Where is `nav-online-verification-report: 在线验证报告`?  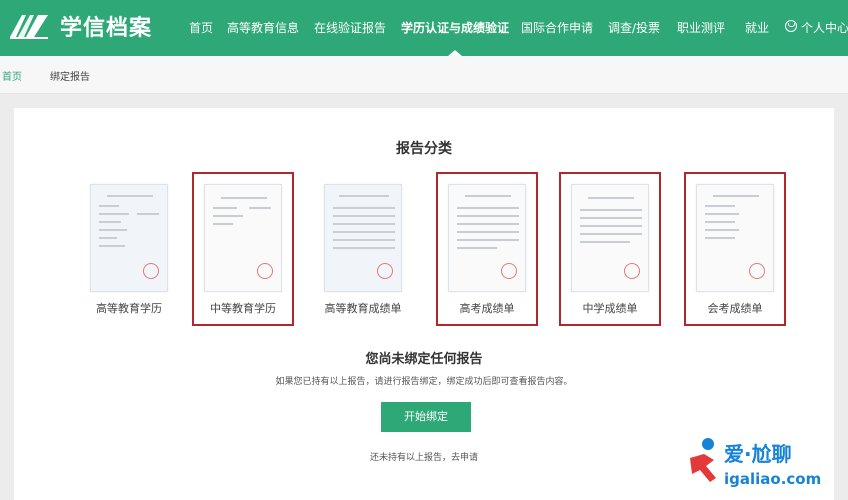
nav-online-verification-report: 在线验证报告 is located at coordinates (350, 27).